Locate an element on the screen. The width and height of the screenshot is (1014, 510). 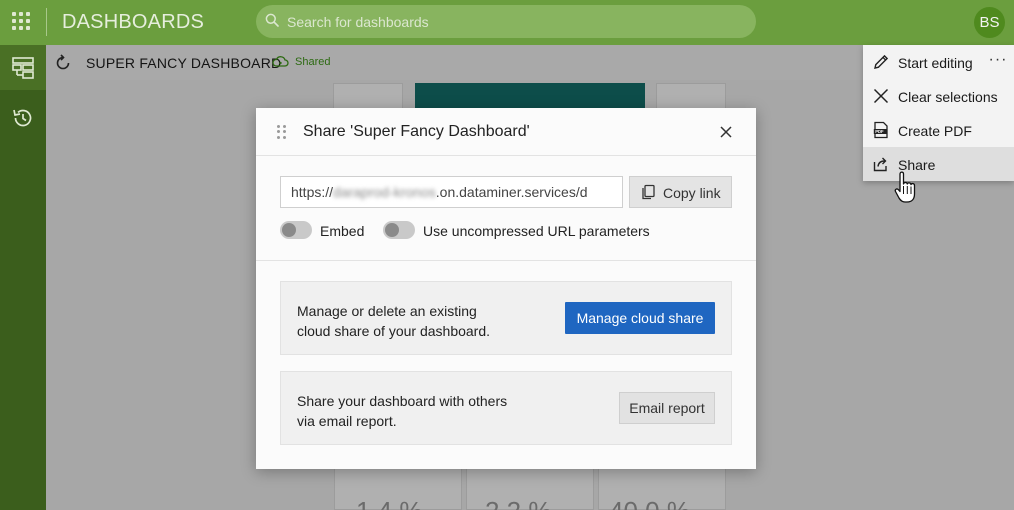
url-prefix: https:// is located at coordinates (312, 192).